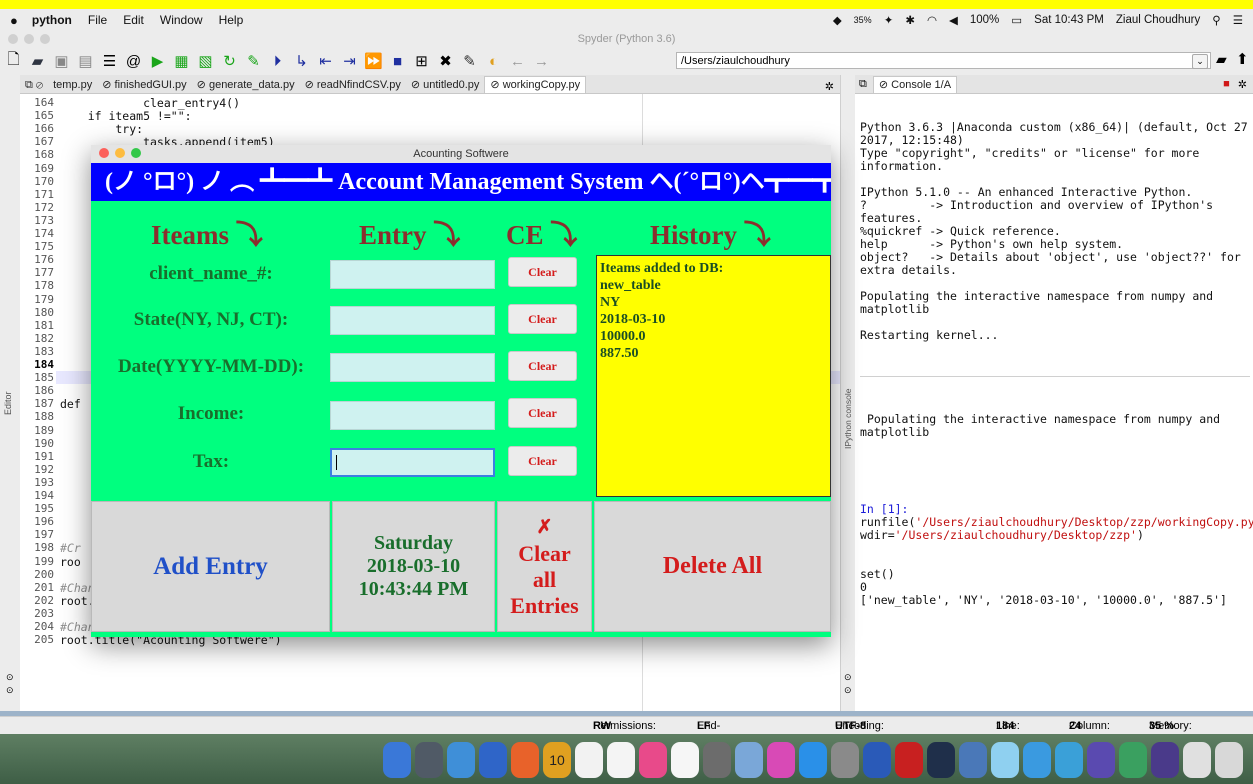 The image size is (1253, 784). I want to click on apple-icon: ●, so click(14, 20).